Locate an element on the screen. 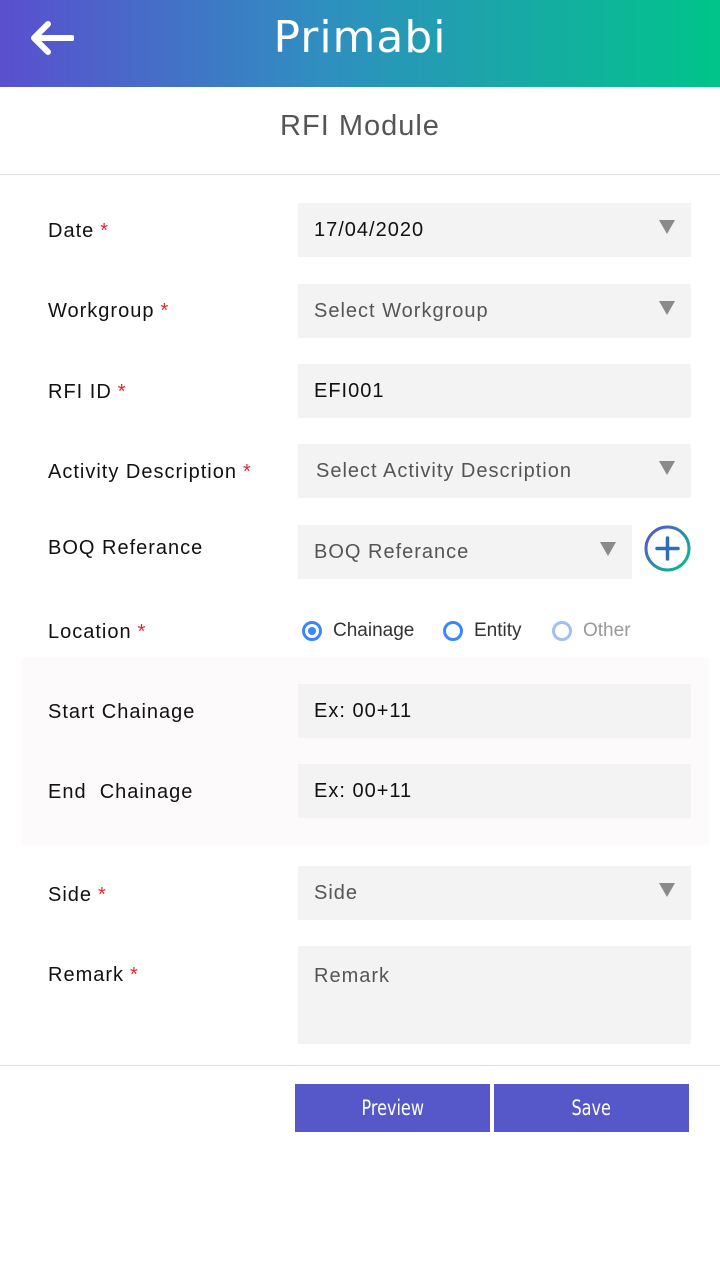 The image size is (720, 1280). page-title: RFI Module is located at coordinates (360, 126).